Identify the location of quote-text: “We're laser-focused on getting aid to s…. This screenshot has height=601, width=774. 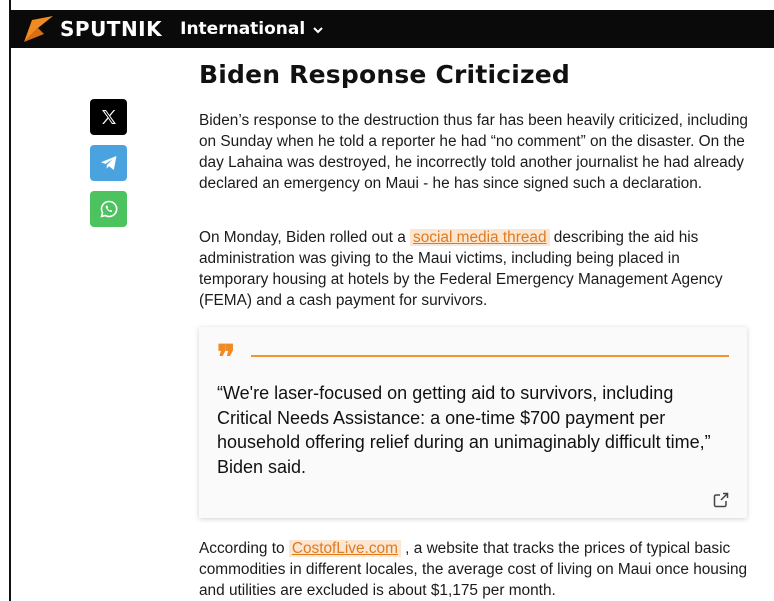
(464, 430).